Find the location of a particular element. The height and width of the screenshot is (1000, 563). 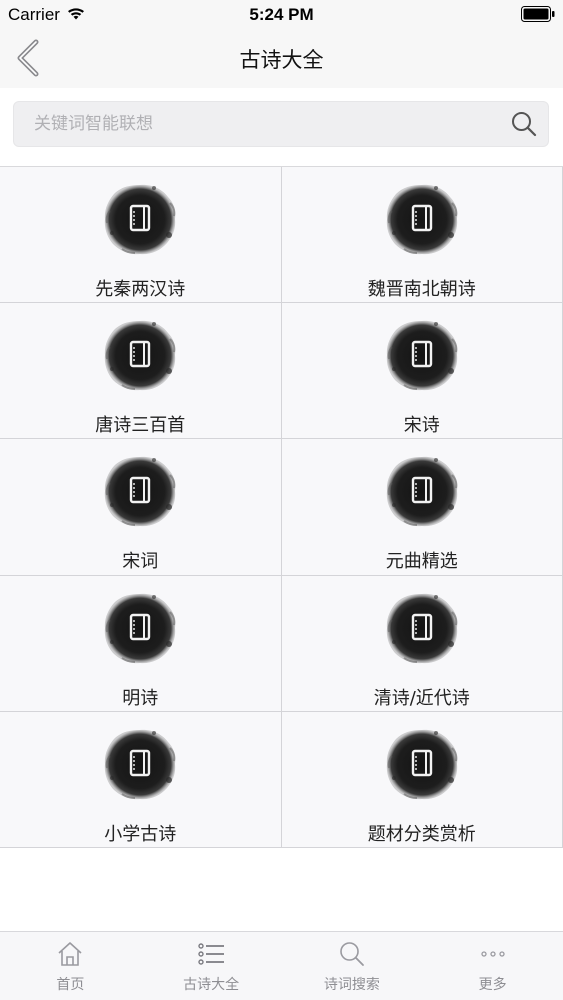

category-label: 宋词 is located at coordinates (140, 562).